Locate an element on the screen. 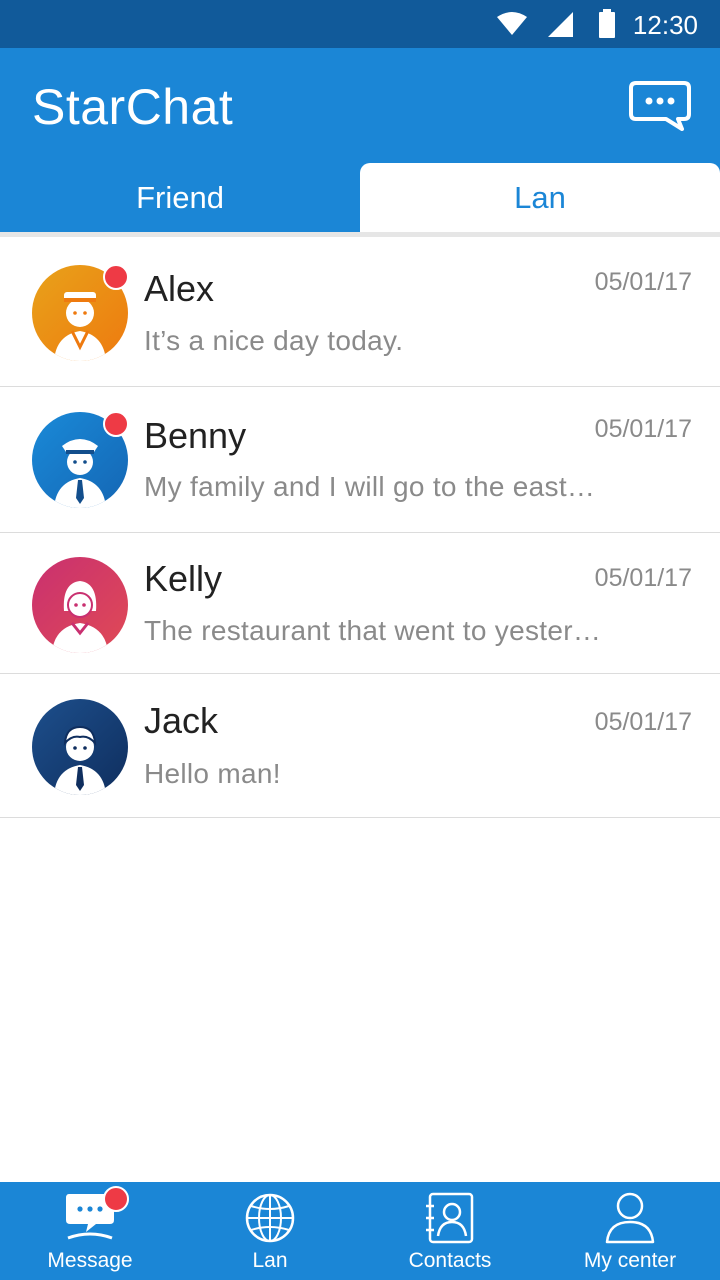  app-header: StarChat Friend Lan is located at coordinates (360, 140).